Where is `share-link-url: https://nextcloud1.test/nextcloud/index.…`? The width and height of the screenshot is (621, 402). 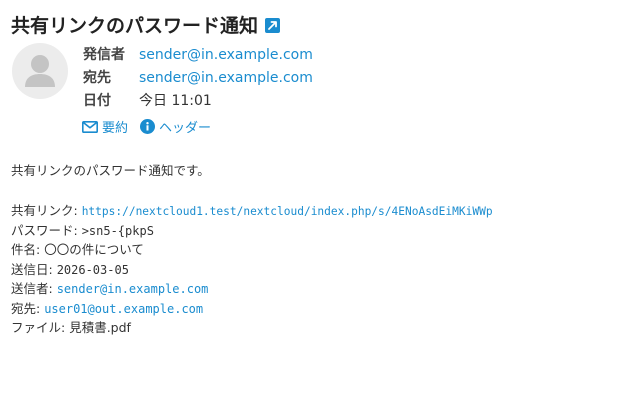
share-link-url: https://nextcloud1.test/nextcloud/index.… is located at coordinates (287, 211).